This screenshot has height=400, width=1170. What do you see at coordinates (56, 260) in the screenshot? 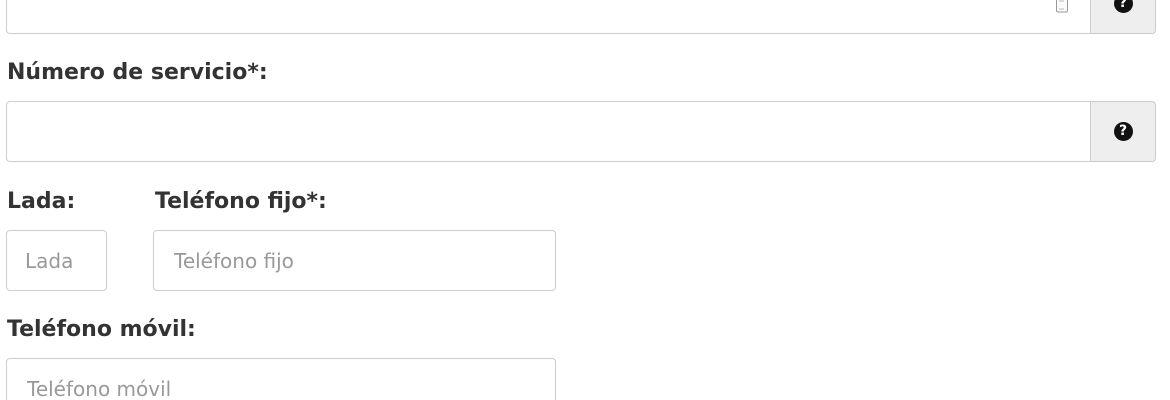
I see `lada-input` at bounding box center [56, 260].